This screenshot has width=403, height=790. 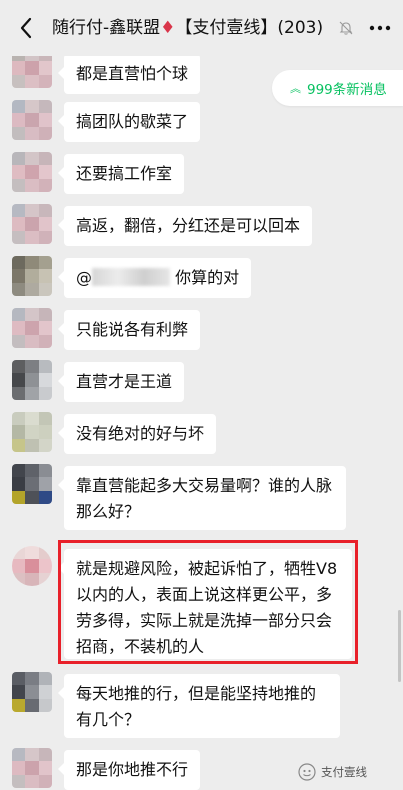 I want to click on back-button, so click(x=26, y=28).